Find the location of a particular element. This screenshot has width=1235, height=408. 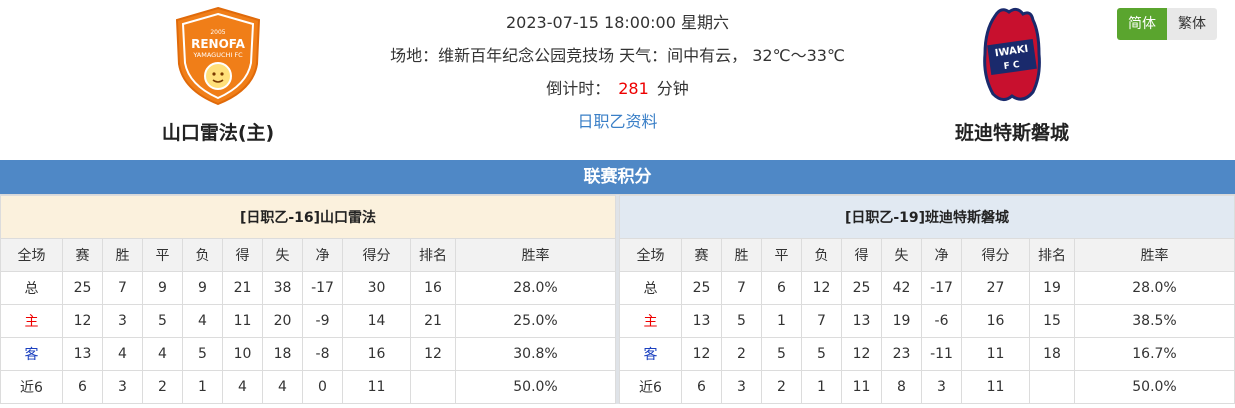

away-table-caption: [日职乙-19]班迪特斯磐城 is located at coordinates (927, 217).